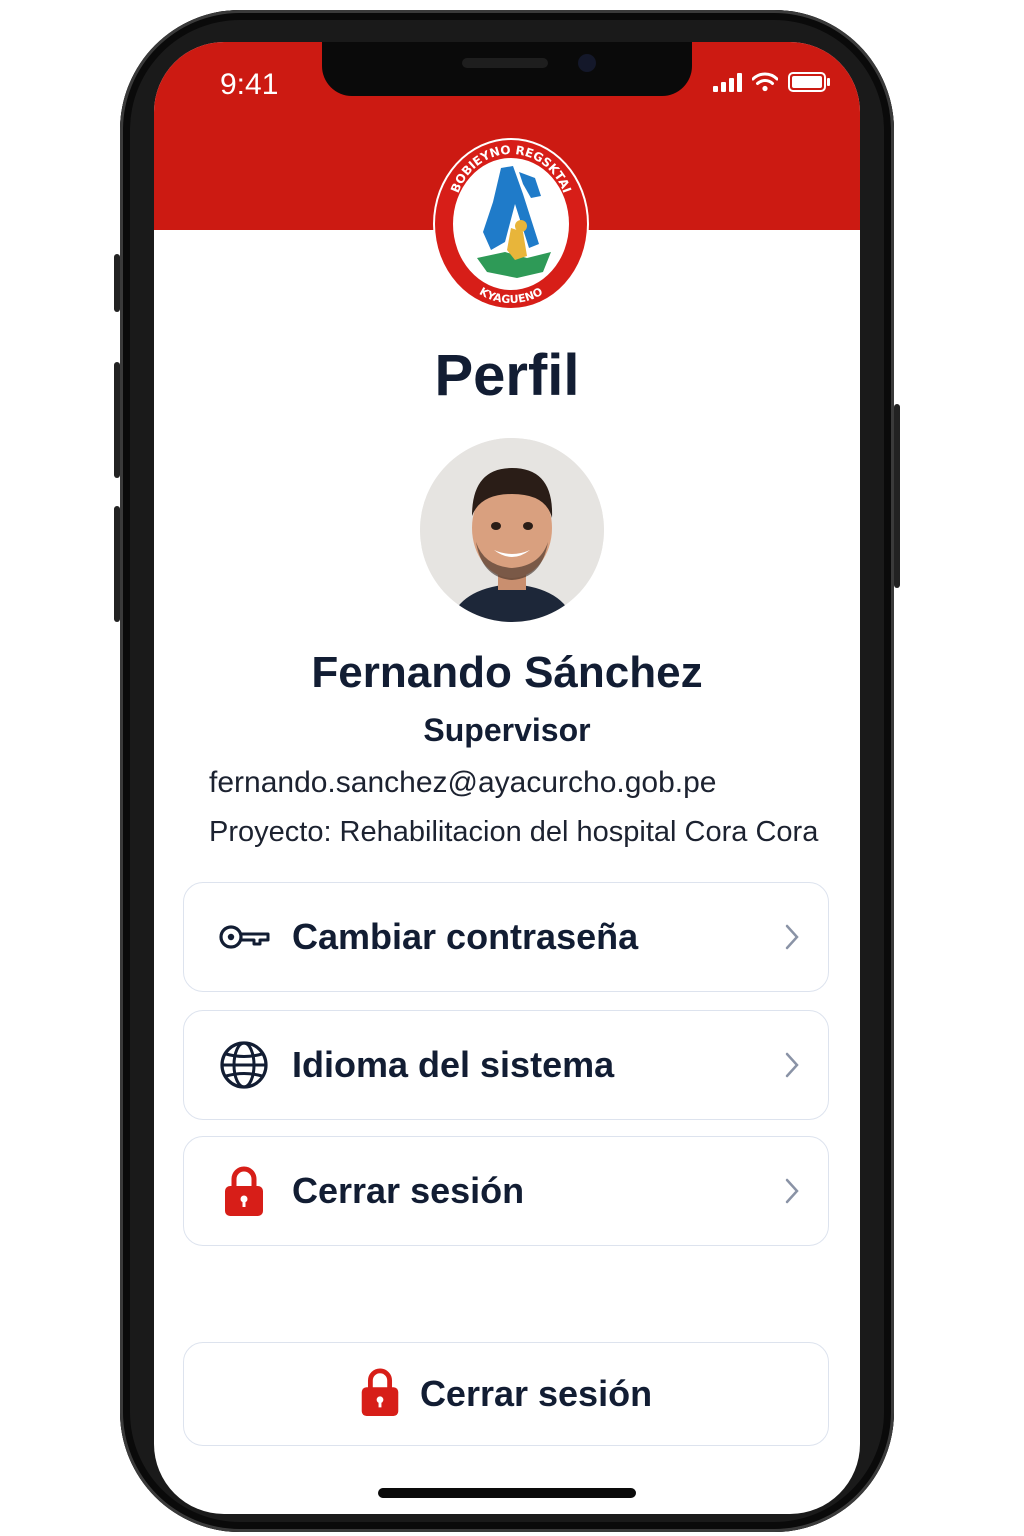 The width and height of the screenshot is (1024, 1536). I want to click on power-button, so click(897, 496).